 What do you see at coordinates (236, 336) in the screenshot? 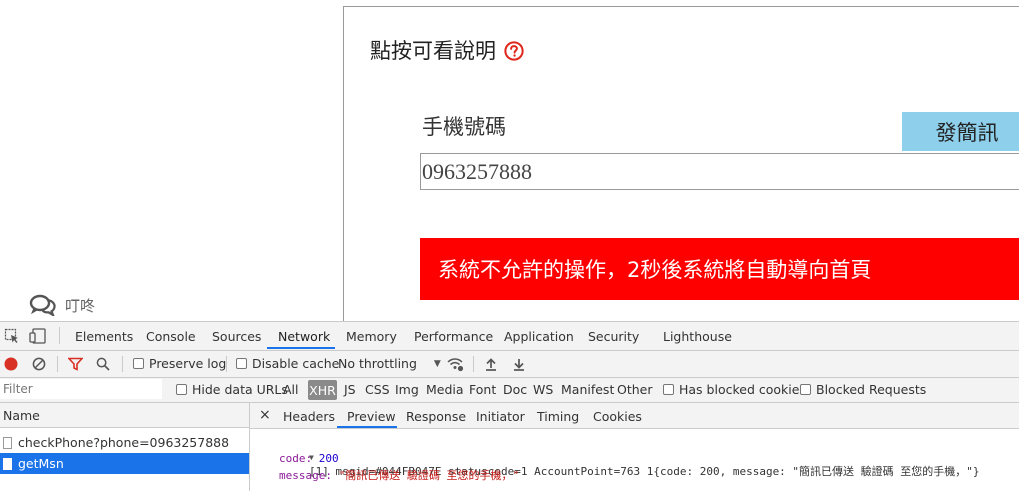
I see `tab-sources: Sources` at bounding box center [236, 336].